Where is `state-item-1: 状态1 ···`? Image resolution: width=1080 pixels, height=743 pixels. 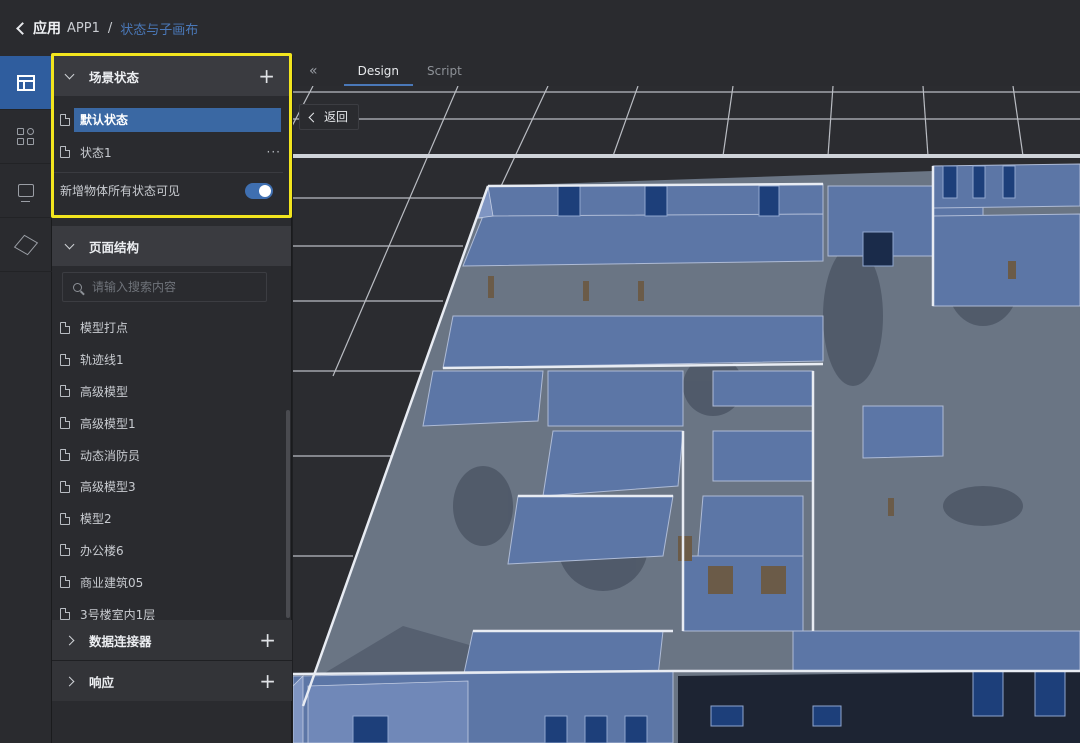 state-item-1: 状态1 ··· is located at coordinates (171, 152).